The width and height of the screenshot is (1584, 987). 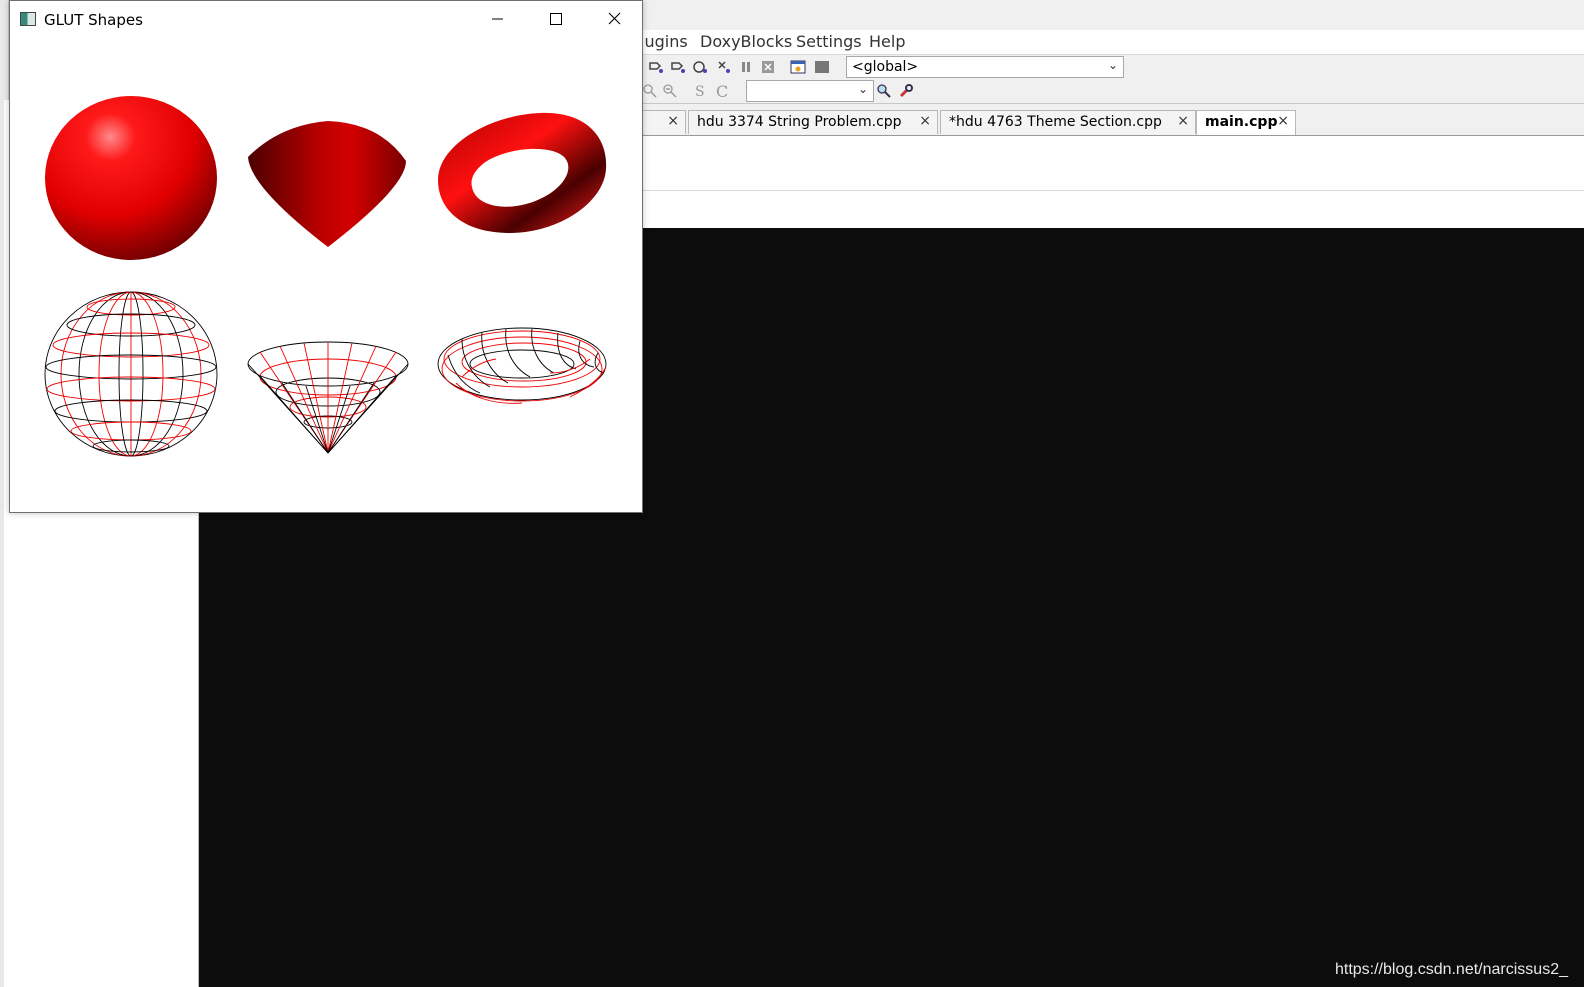 I want to click on symbol-c-icon: C, so click(x=722, y=91).